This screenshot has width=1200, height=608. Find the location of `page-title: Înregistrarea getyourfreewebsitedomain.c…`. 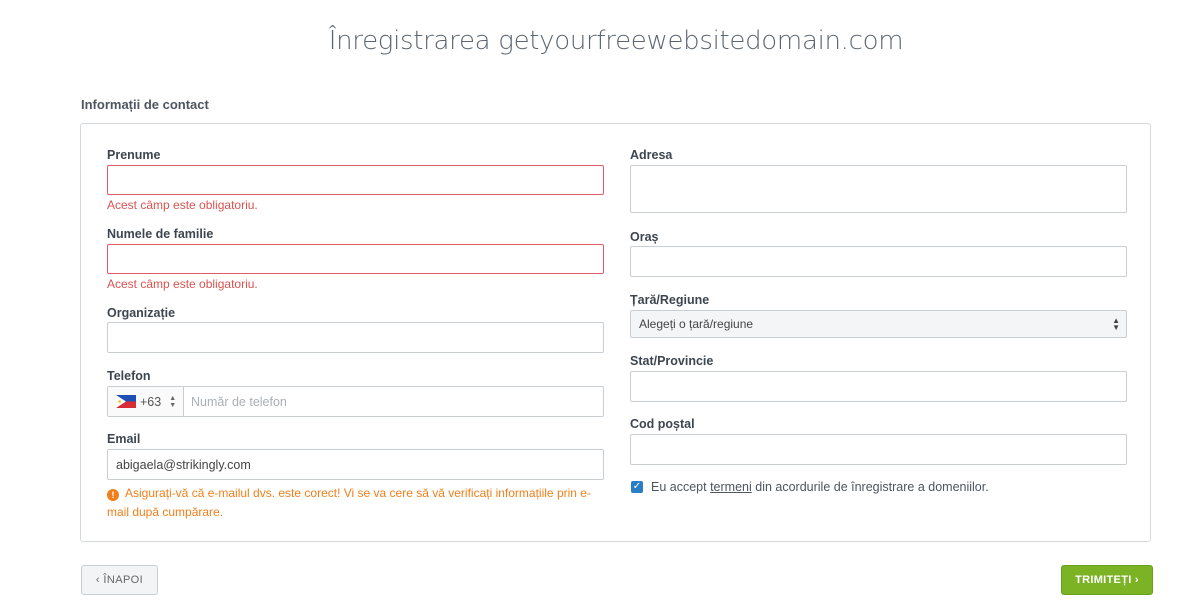

page-title: Înregistrarea getyourfreewebsitedomain.c… is located at coordinates (616, 41).